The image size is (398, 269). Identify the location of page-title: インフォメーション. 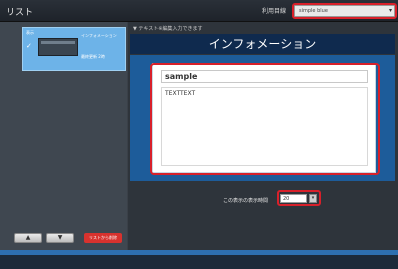
(262, 44).